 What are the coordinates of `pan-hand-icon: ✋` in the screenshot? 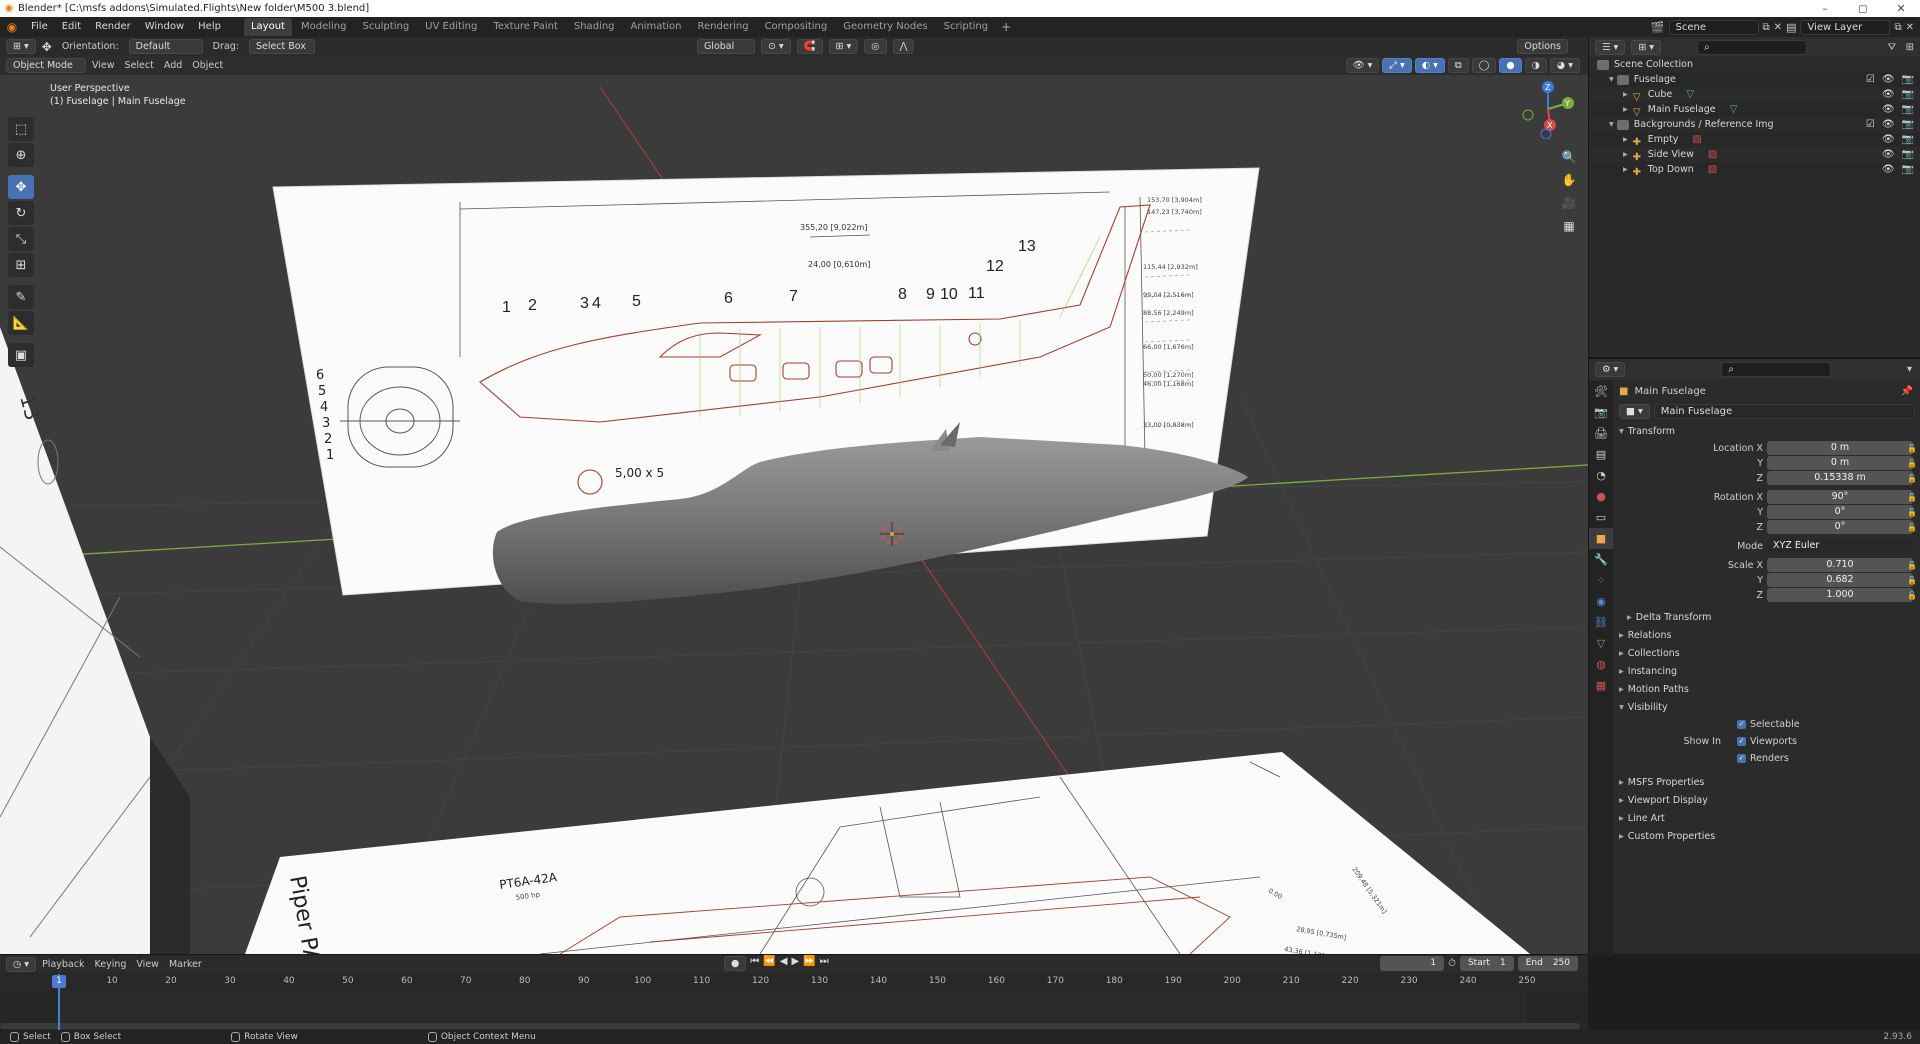 It's located at (1569, 180).